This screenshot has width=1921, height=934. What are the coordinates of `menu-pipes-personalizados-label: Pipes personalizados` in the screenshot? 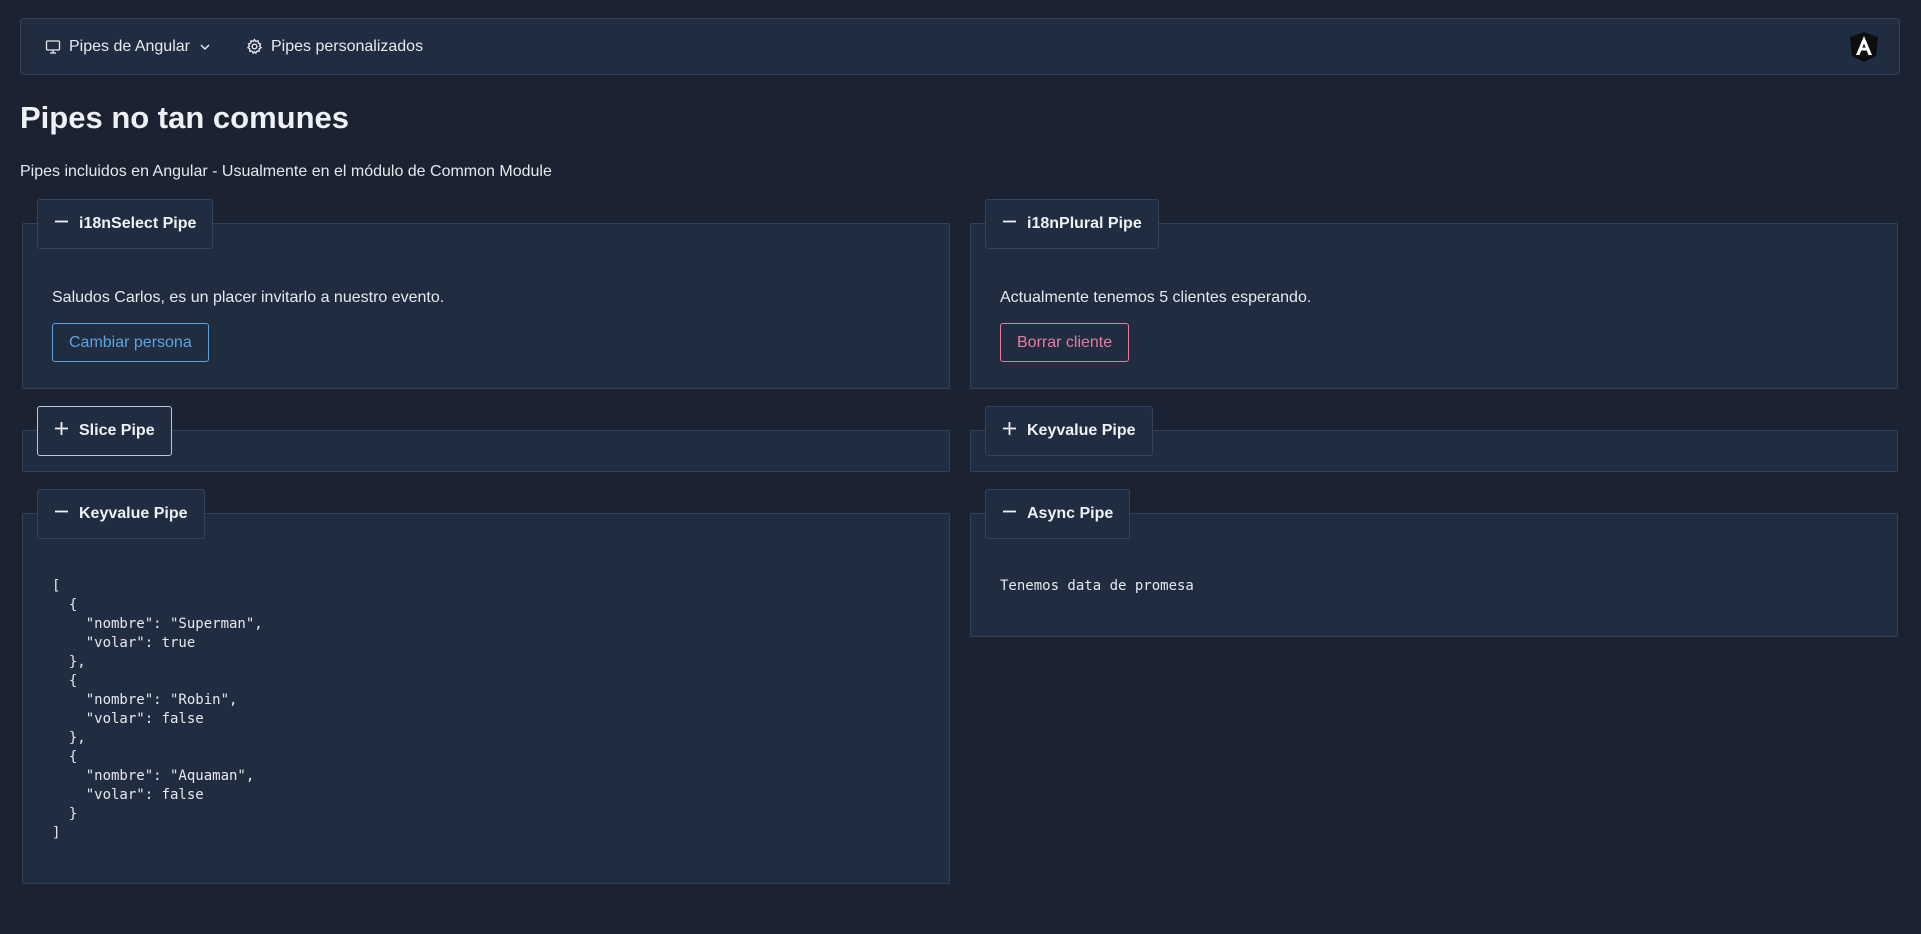 It's located at (347, 46).